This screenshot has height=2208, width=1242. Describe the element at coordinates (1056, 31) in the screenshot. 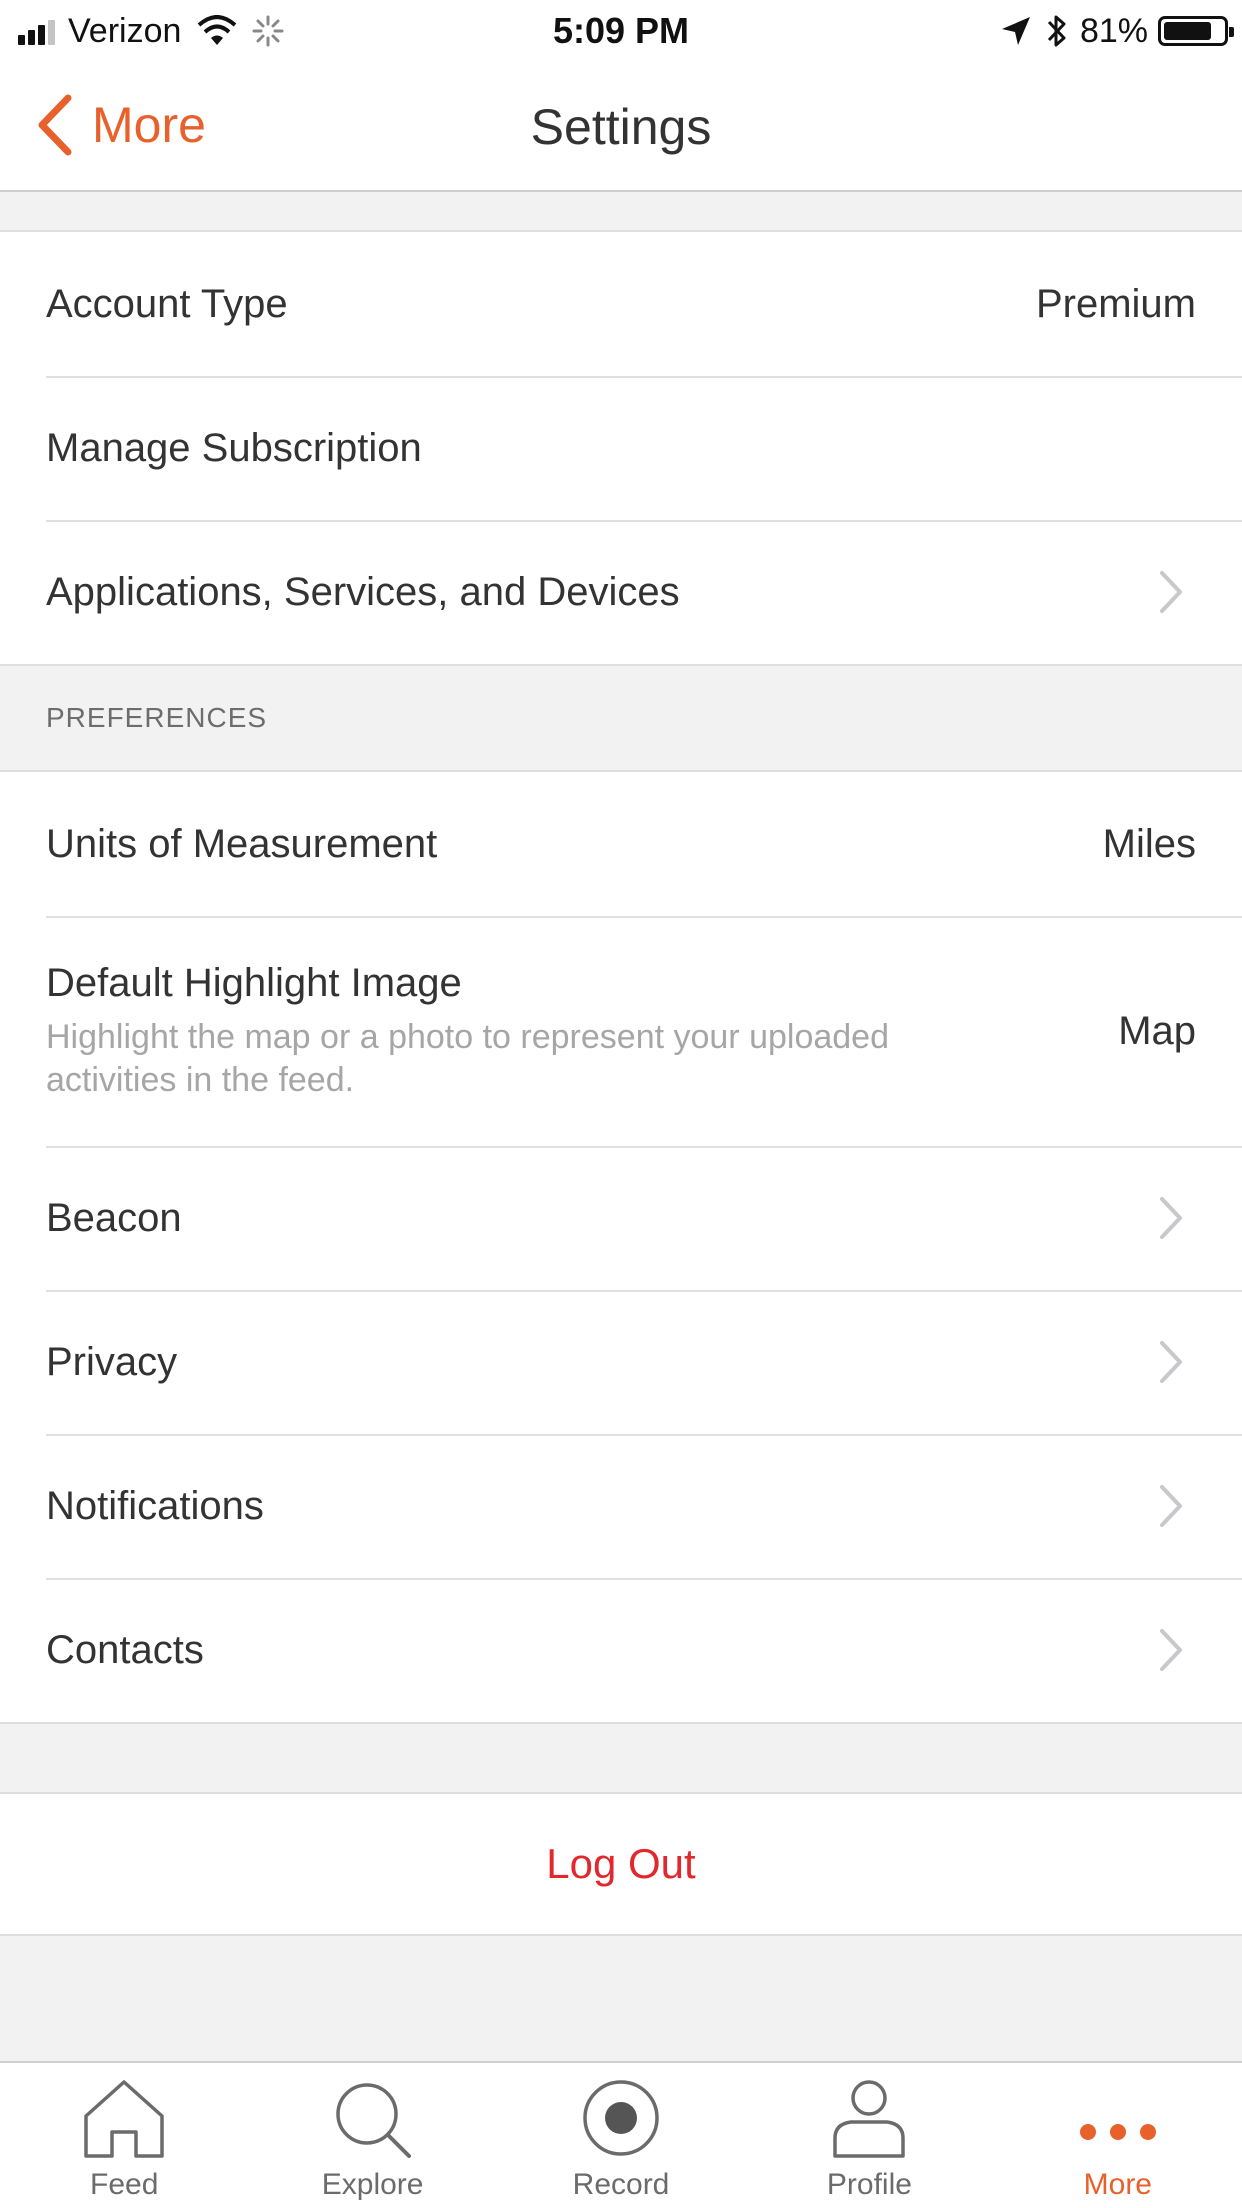

I see `bluetooth-icon` at that location.